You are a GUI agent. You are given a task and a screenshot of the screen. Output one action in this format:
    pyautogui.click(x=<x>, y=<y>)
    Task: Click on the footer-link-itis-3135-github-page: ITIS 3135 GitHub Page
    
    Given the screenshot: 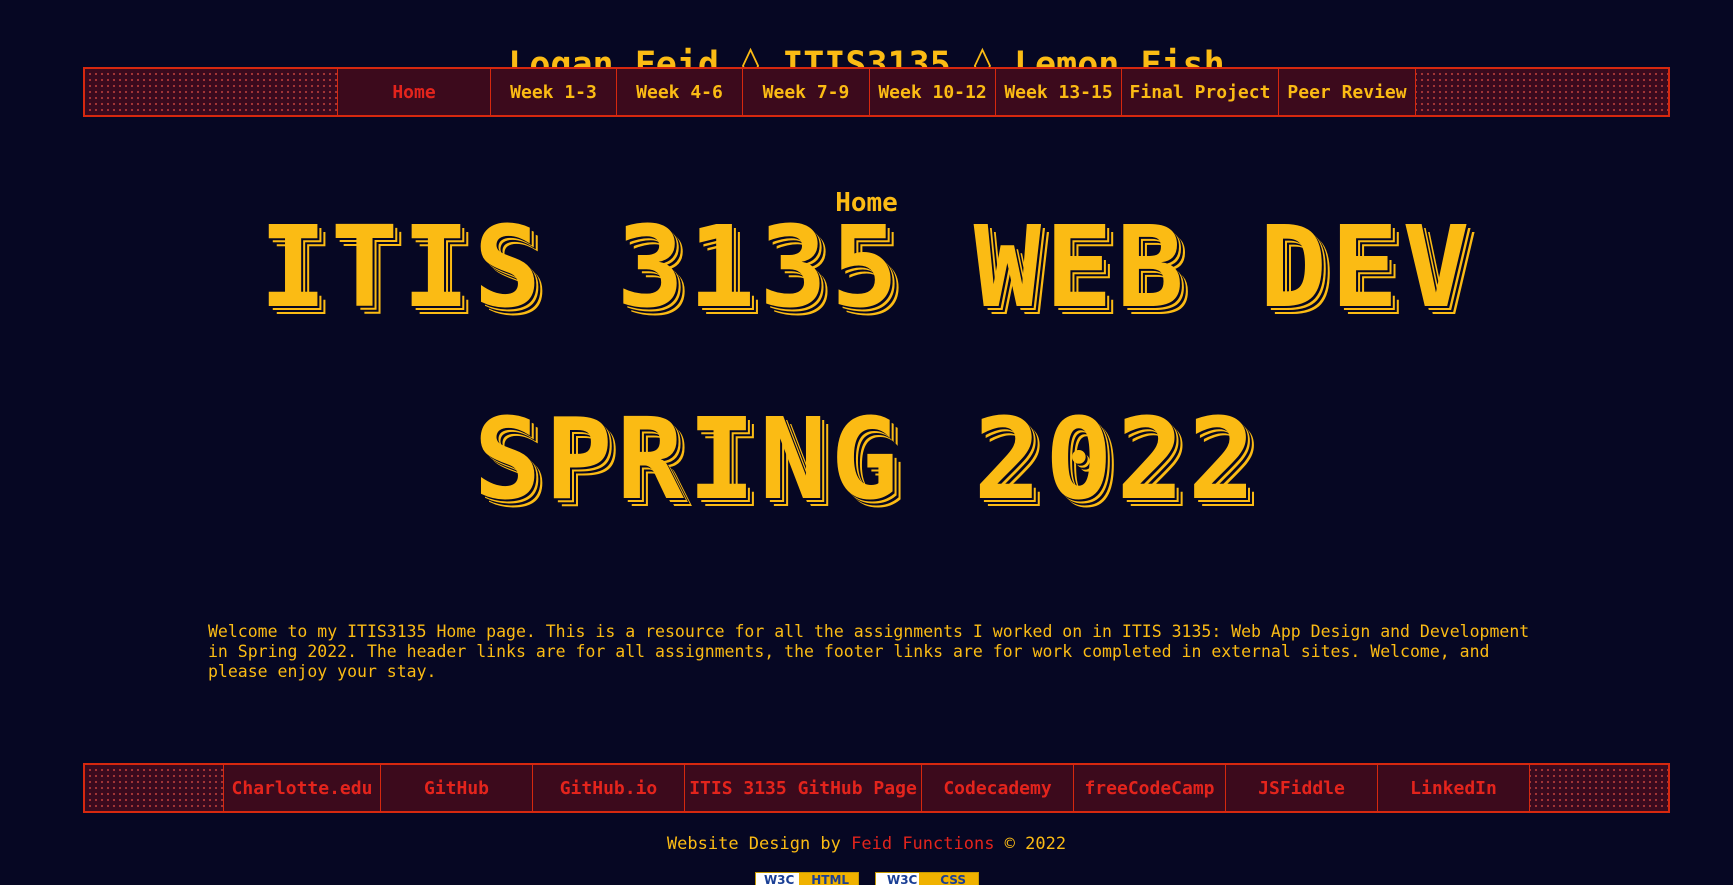 What is the action you would take?
    pyautogui.click(x=803, y=788)
    